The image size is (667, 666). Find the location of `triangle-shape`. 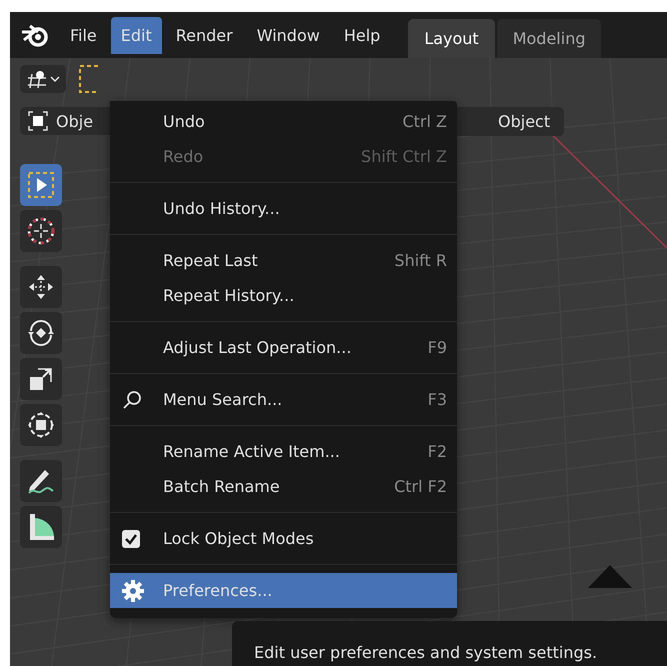

triangle-shape is located at coordinates (610, 576).